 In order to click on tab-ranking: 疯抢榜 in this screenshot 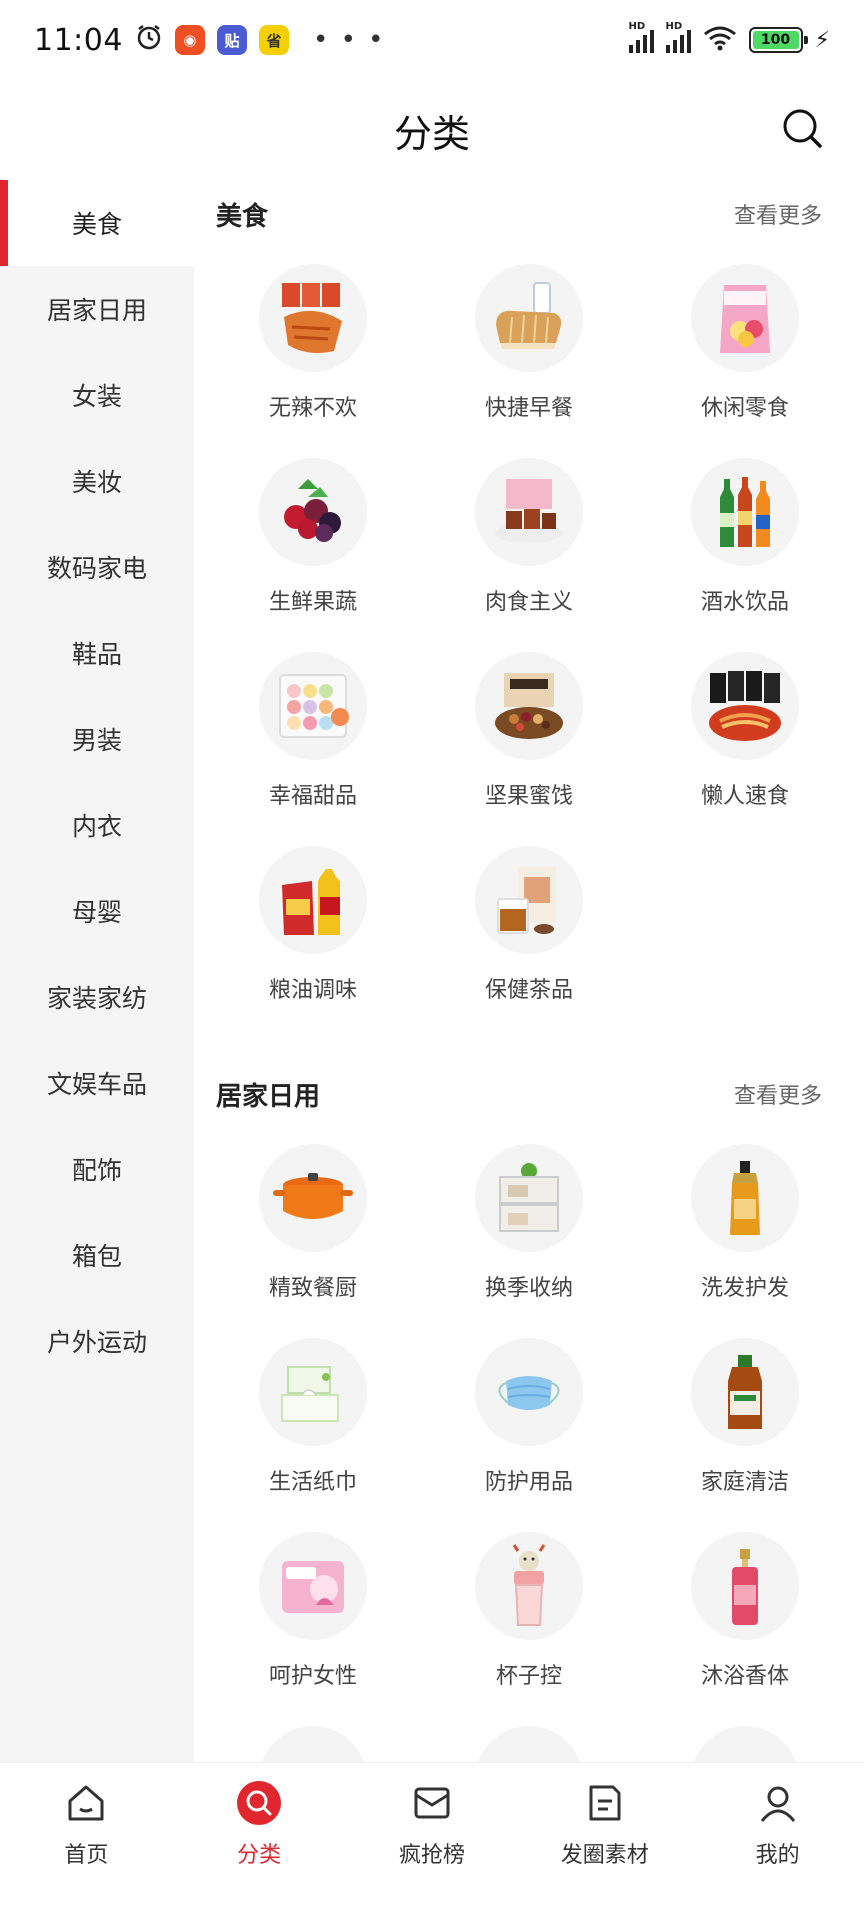, I will do `click(432, 1848)`.